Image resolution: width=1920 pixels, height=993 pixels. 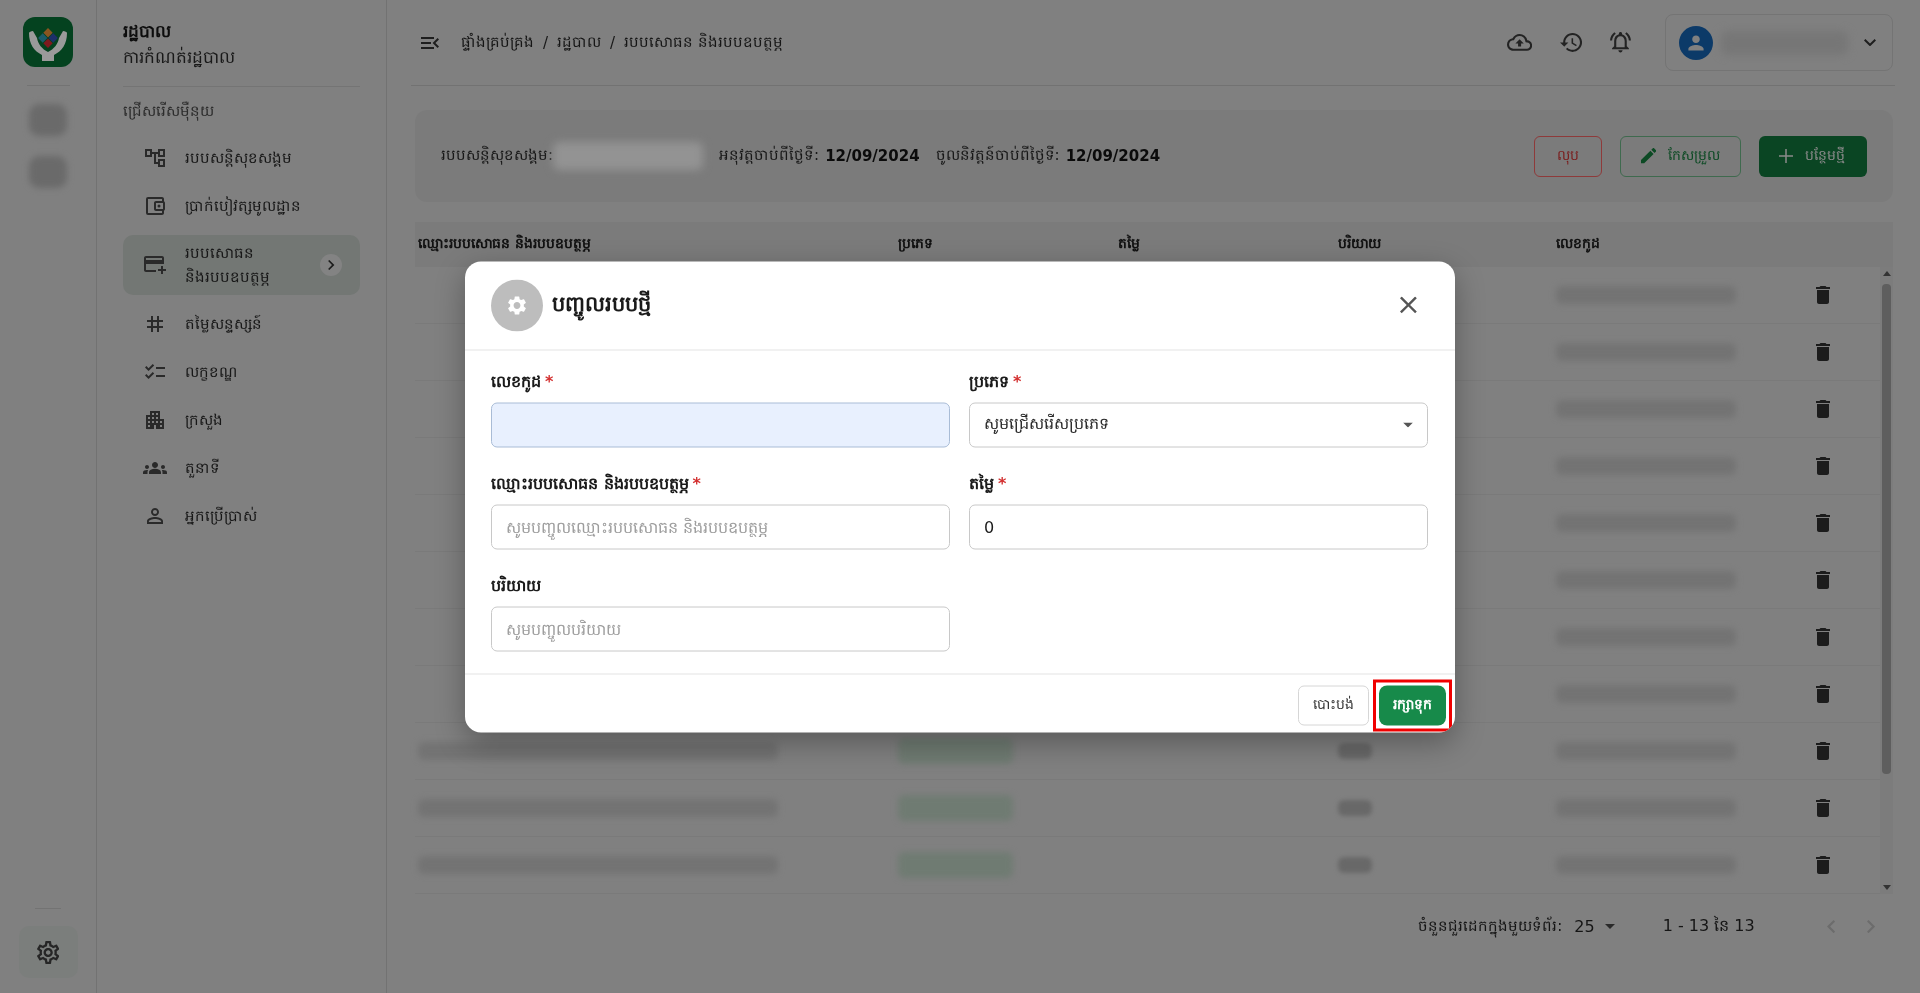 What do you see at coordinates (1571, 42) in the screenshot?
I see `history-icon` at bounding box center [1571, 42].